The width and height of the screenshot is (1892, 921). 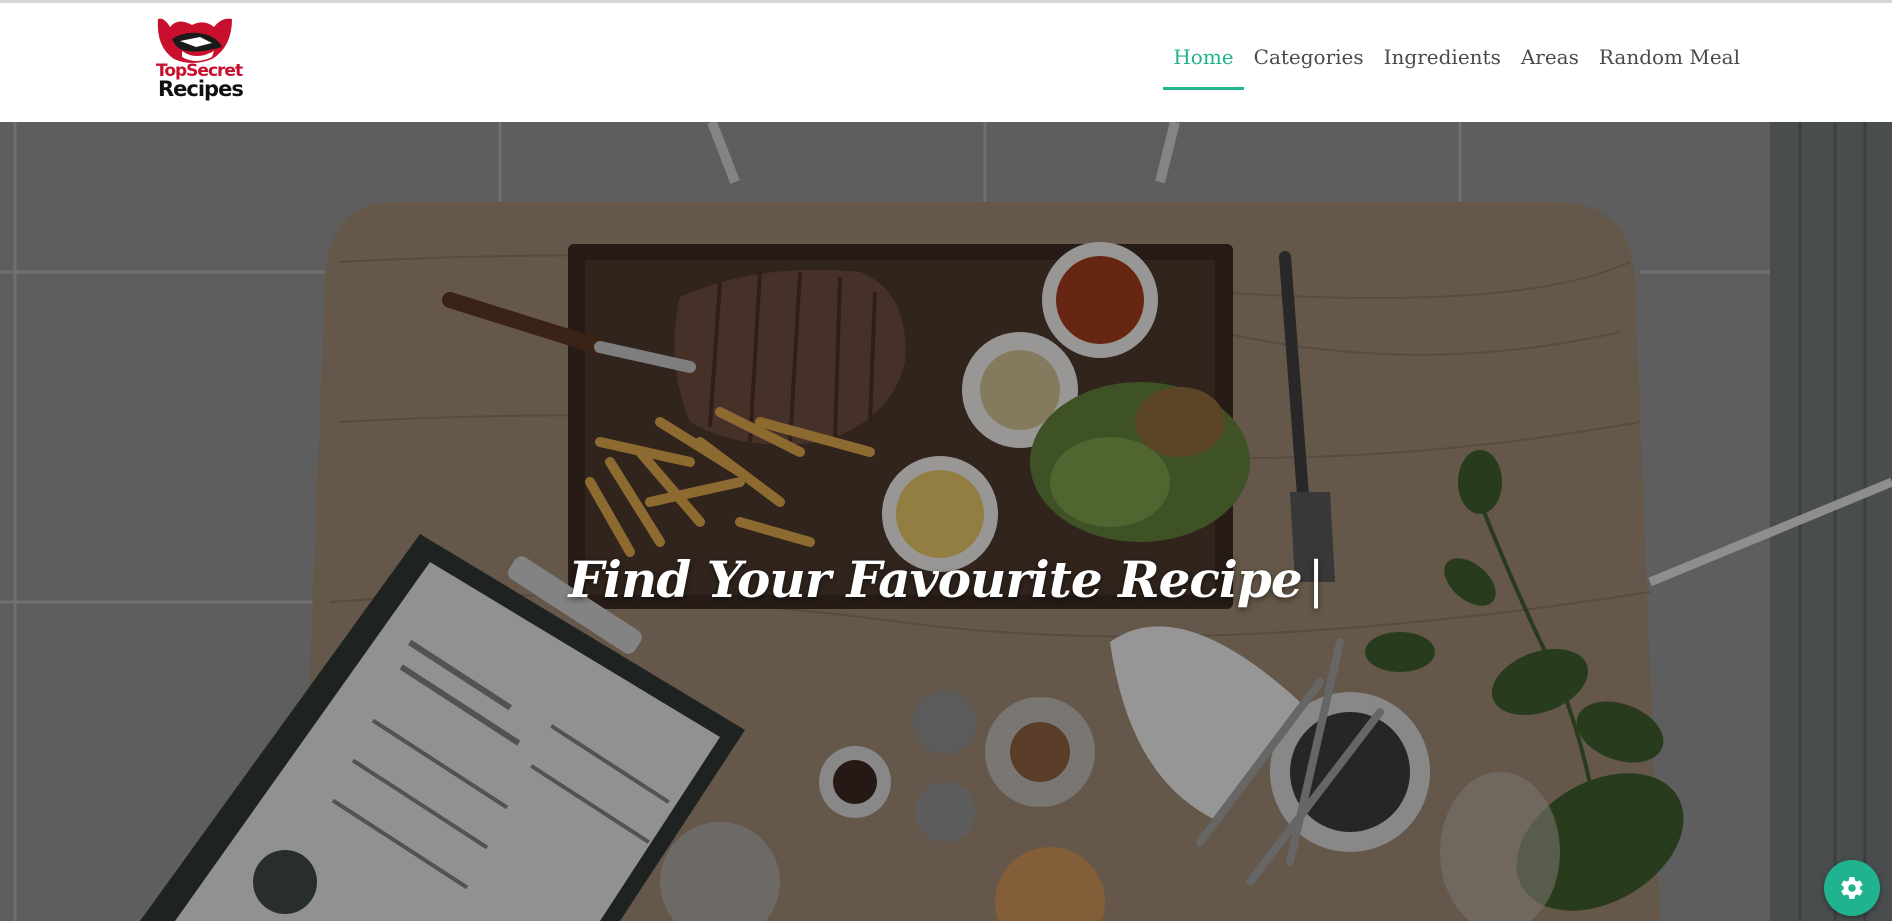 What do you see at coordinates (198, 62) in the screenshot?
I see `site-logo: TopSecret Recipes` at bounding box center [198, 62].